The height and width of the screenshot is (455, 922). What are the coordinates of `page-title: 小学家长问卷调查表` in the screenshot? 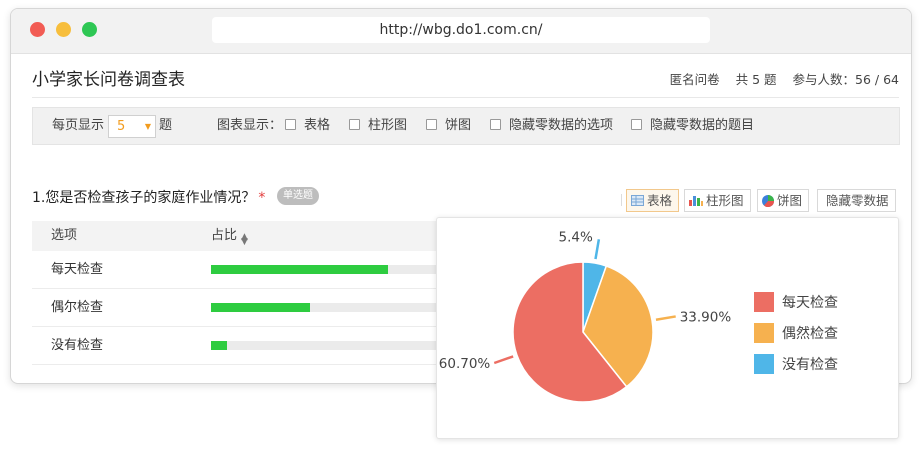 It's located at (108, 80).